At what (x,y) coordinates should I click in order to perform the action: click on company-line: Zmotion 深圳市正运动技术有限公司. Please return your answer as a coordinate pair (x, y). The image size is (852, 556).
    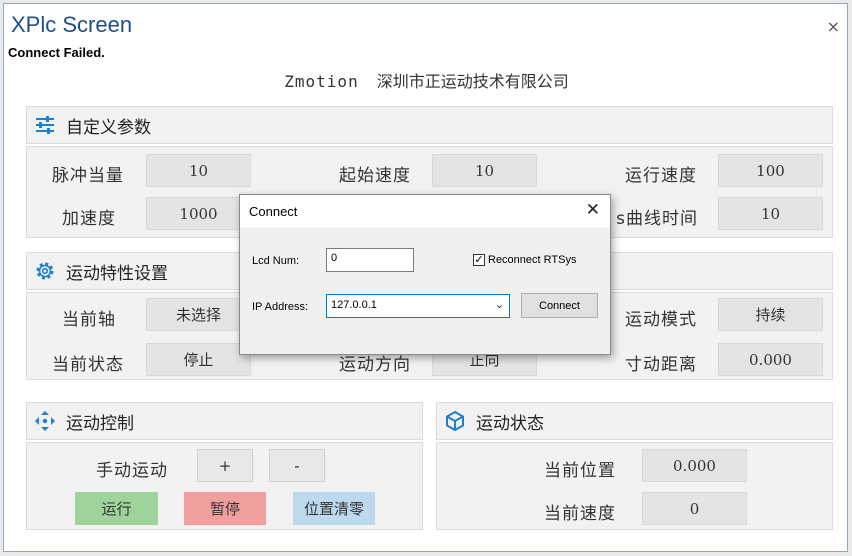
    Looking at the image, I should click on (426, 80).